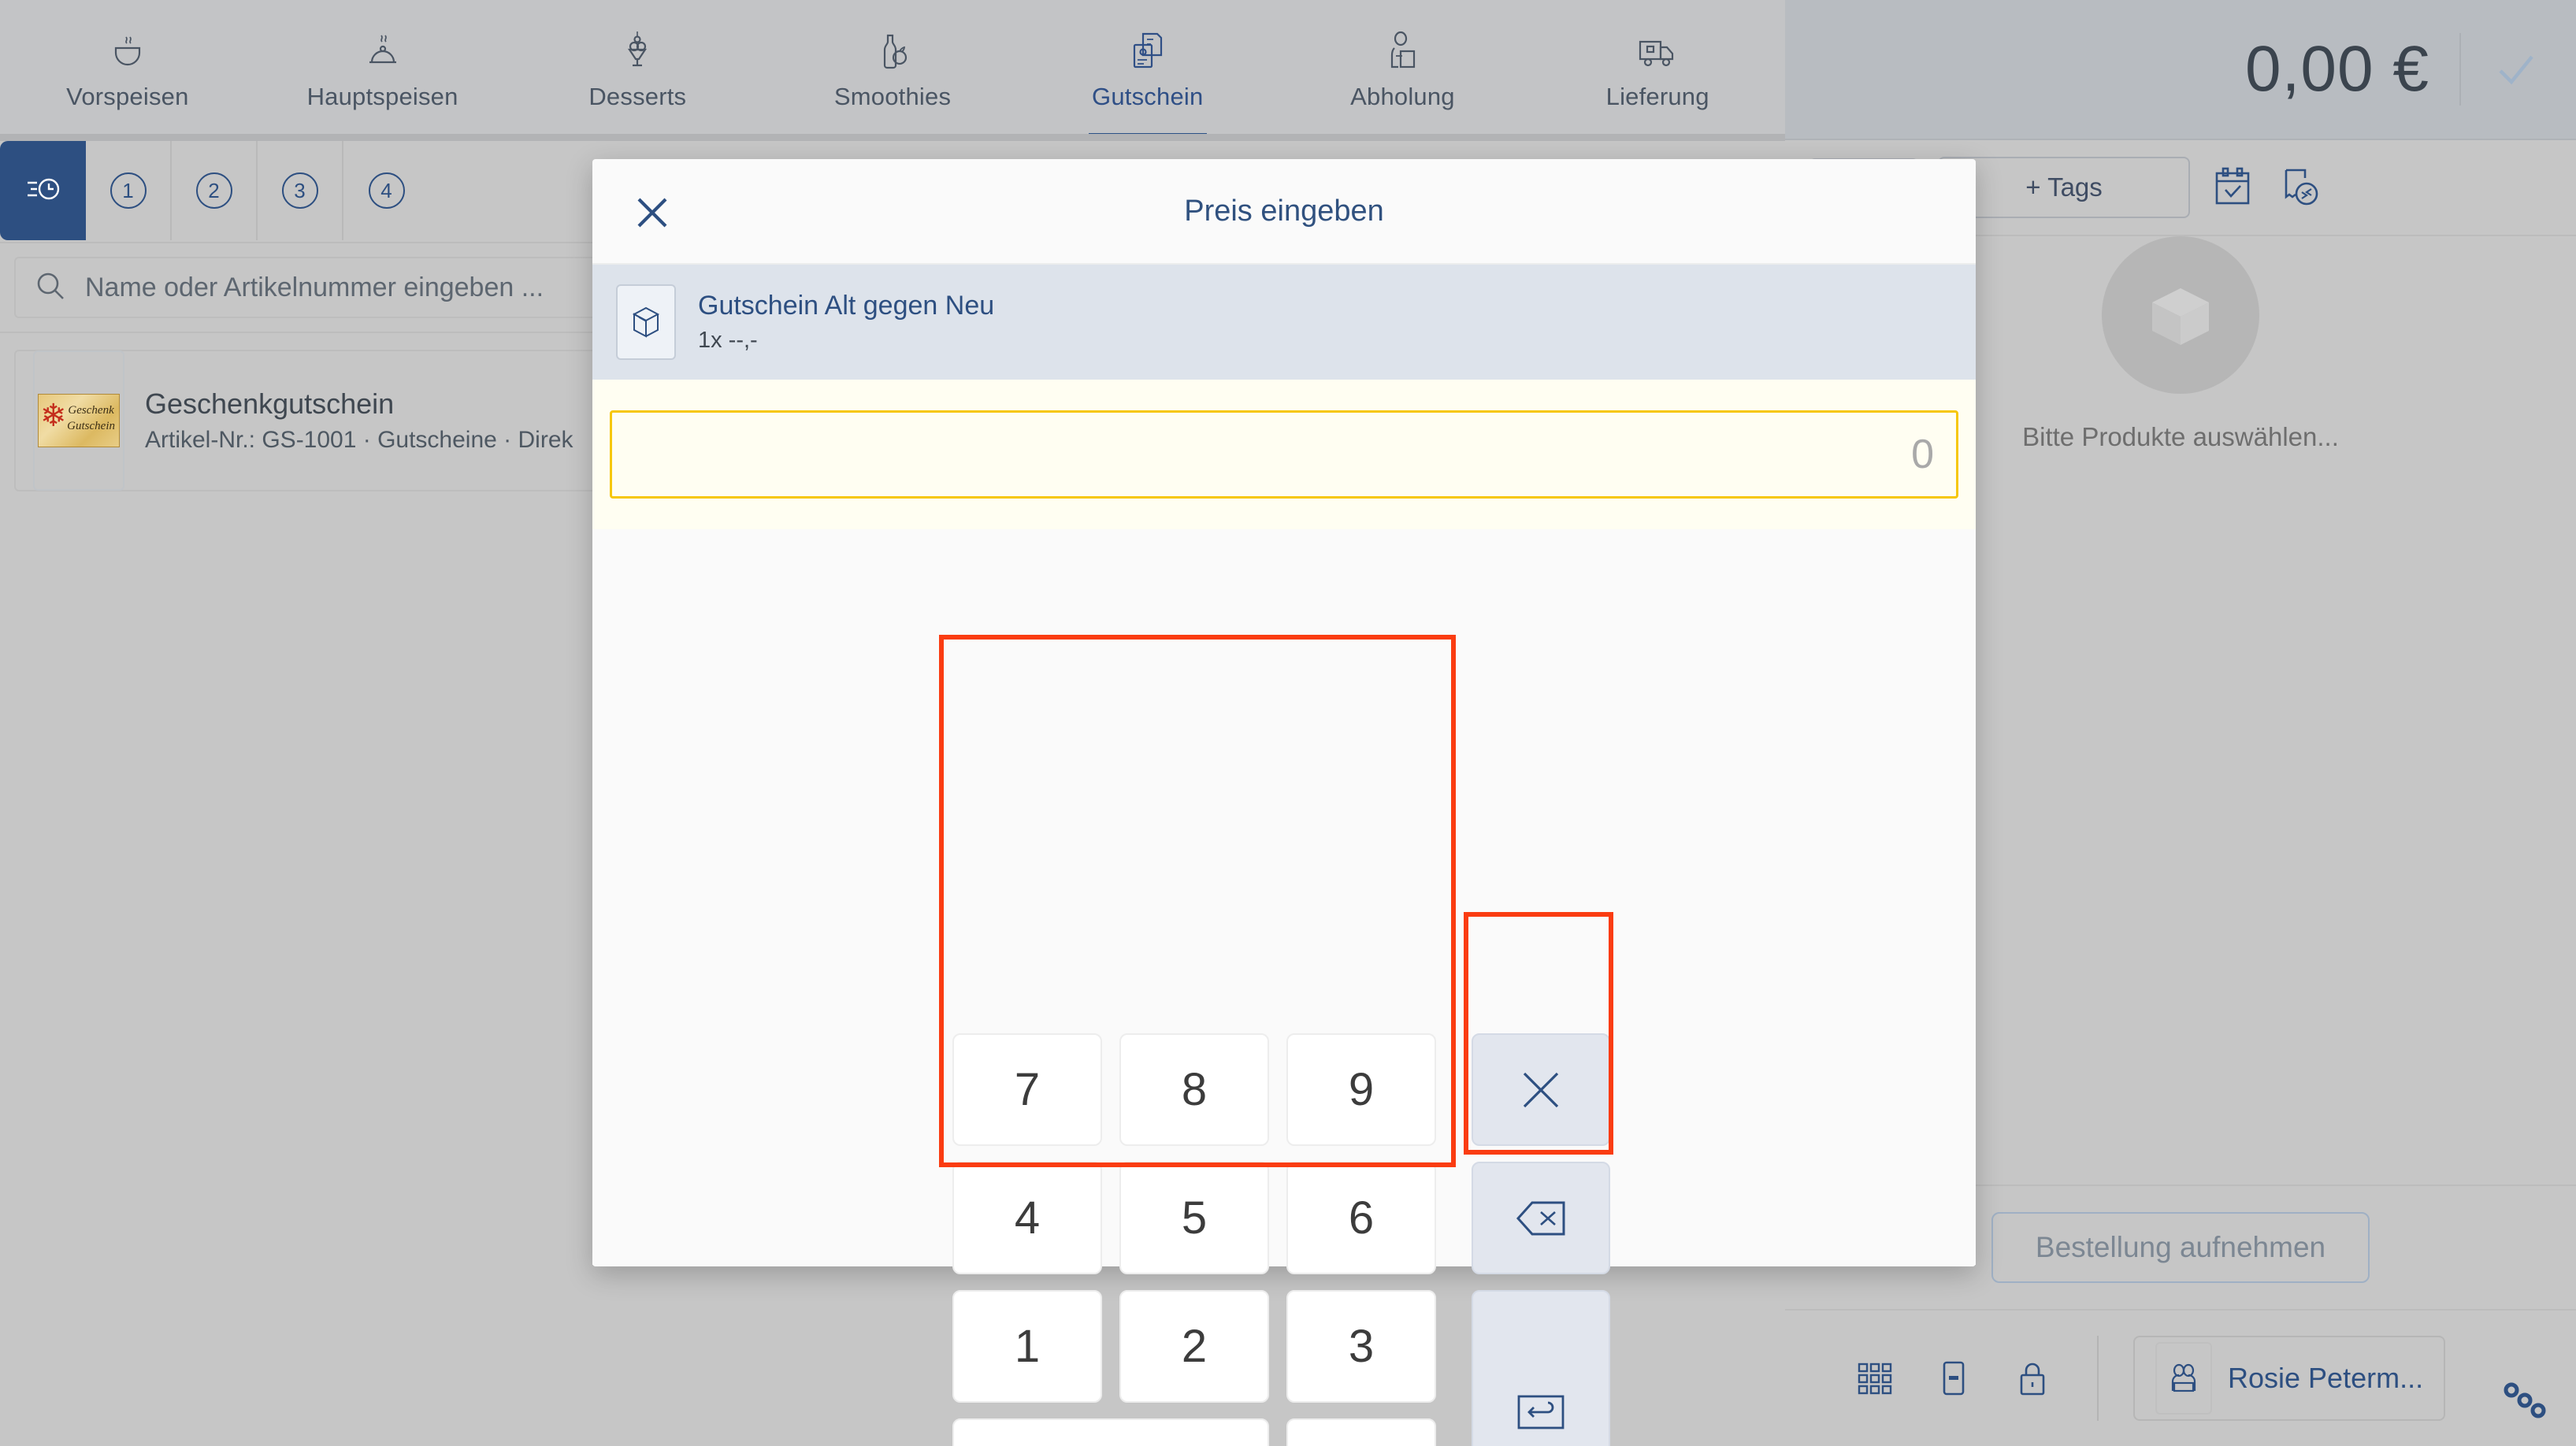  Describe the element at coordinates (2516, 69) in the screenshot. I see `check-icon` at that location.